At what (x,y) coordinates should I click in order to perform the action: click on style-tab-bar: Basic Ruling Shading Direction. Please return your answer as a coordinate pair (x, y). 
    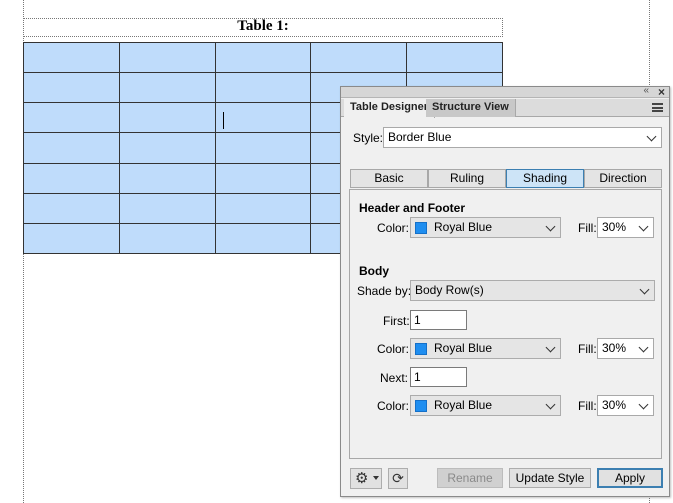
    Looking at the image, I should click on (506, 178).